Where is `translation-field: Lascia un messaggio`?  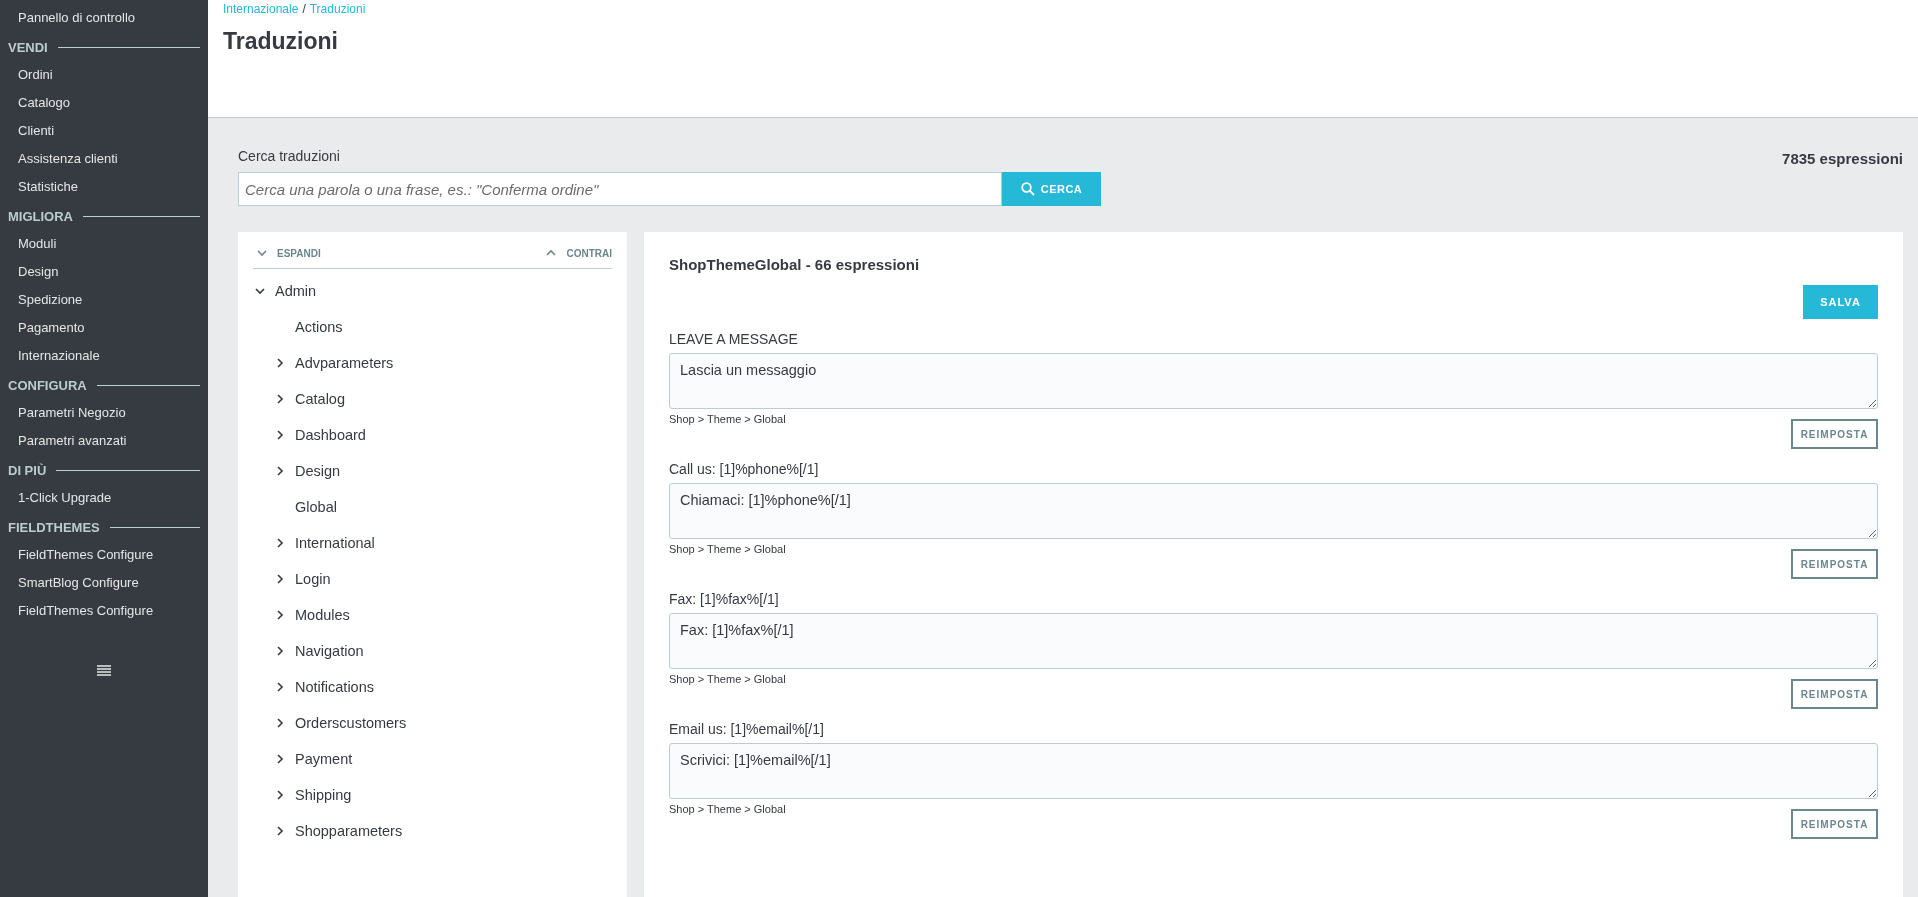 translation-field: Lascia un messaggio is located at coordinates (1273, 381).